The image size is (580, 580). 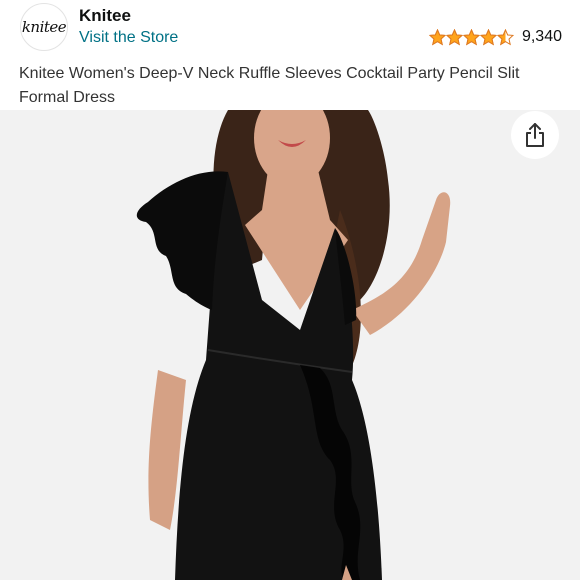 I want to click on product-header: knitee Knitee Visit the Store 9,340, so click(x=290, y=31).